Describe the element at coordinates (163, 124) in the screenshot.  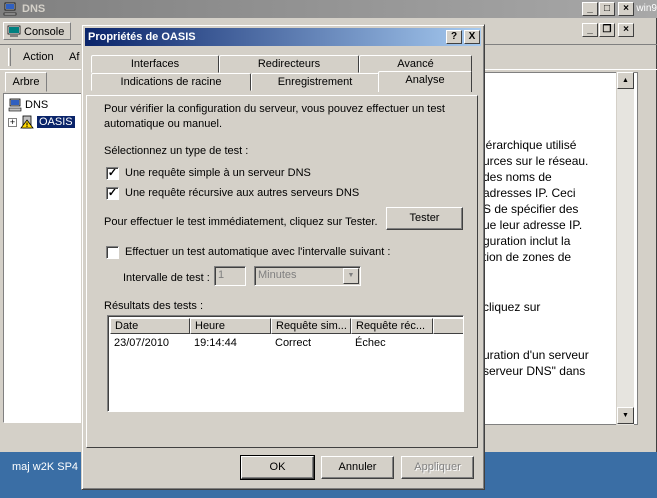
I see `intro-text-line2: automatique ou manuel.` at that location.